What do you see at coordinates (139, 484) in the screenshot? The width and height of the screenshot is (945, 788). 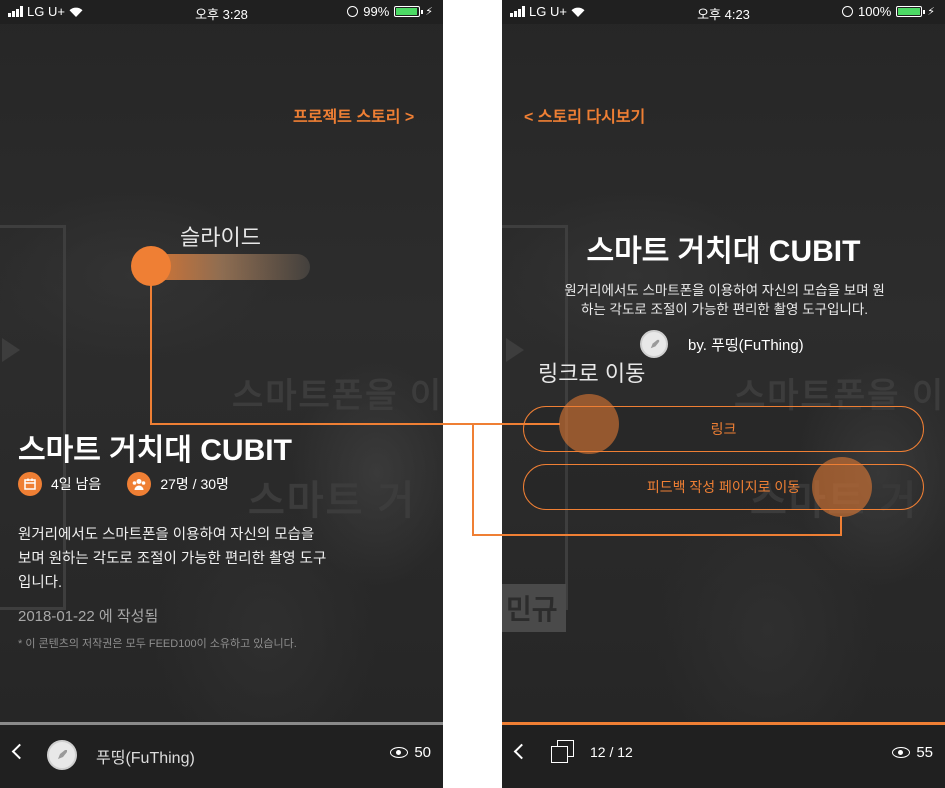 I see `people-icon` at bounding box center [139, 484].